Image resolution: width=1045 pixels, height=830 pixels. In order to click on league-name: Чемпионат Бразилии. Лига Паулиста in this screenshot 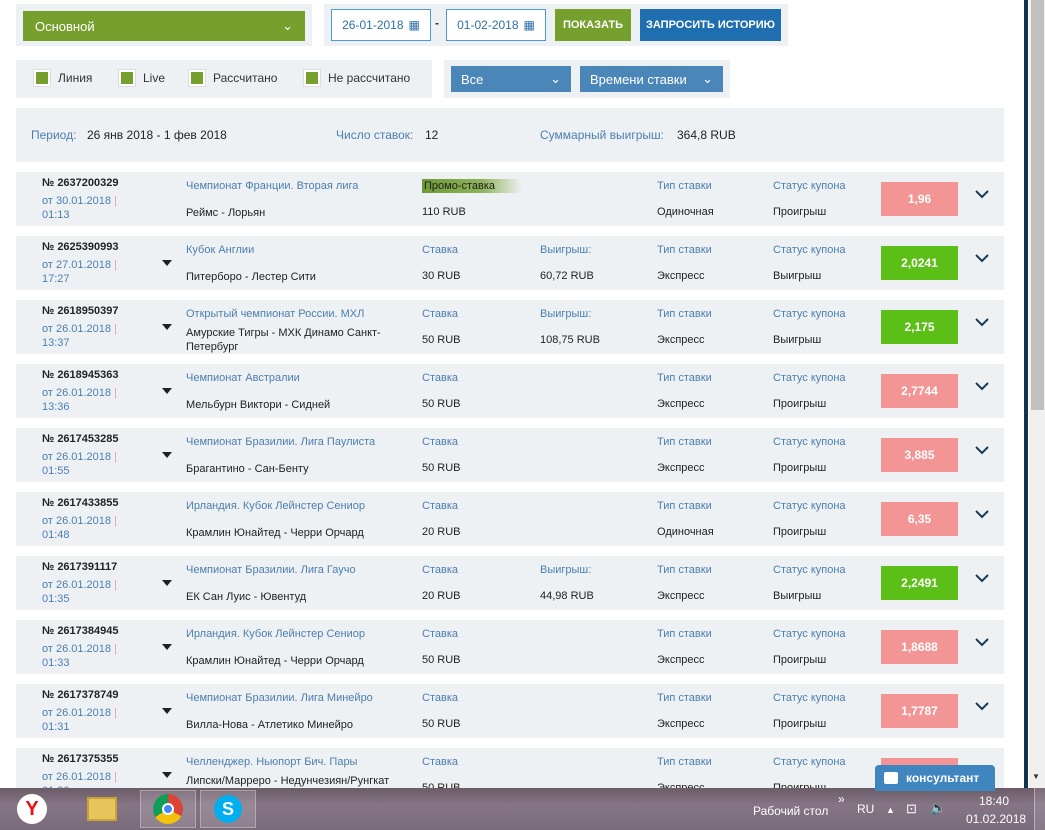, I will do `click(280, 442)`.